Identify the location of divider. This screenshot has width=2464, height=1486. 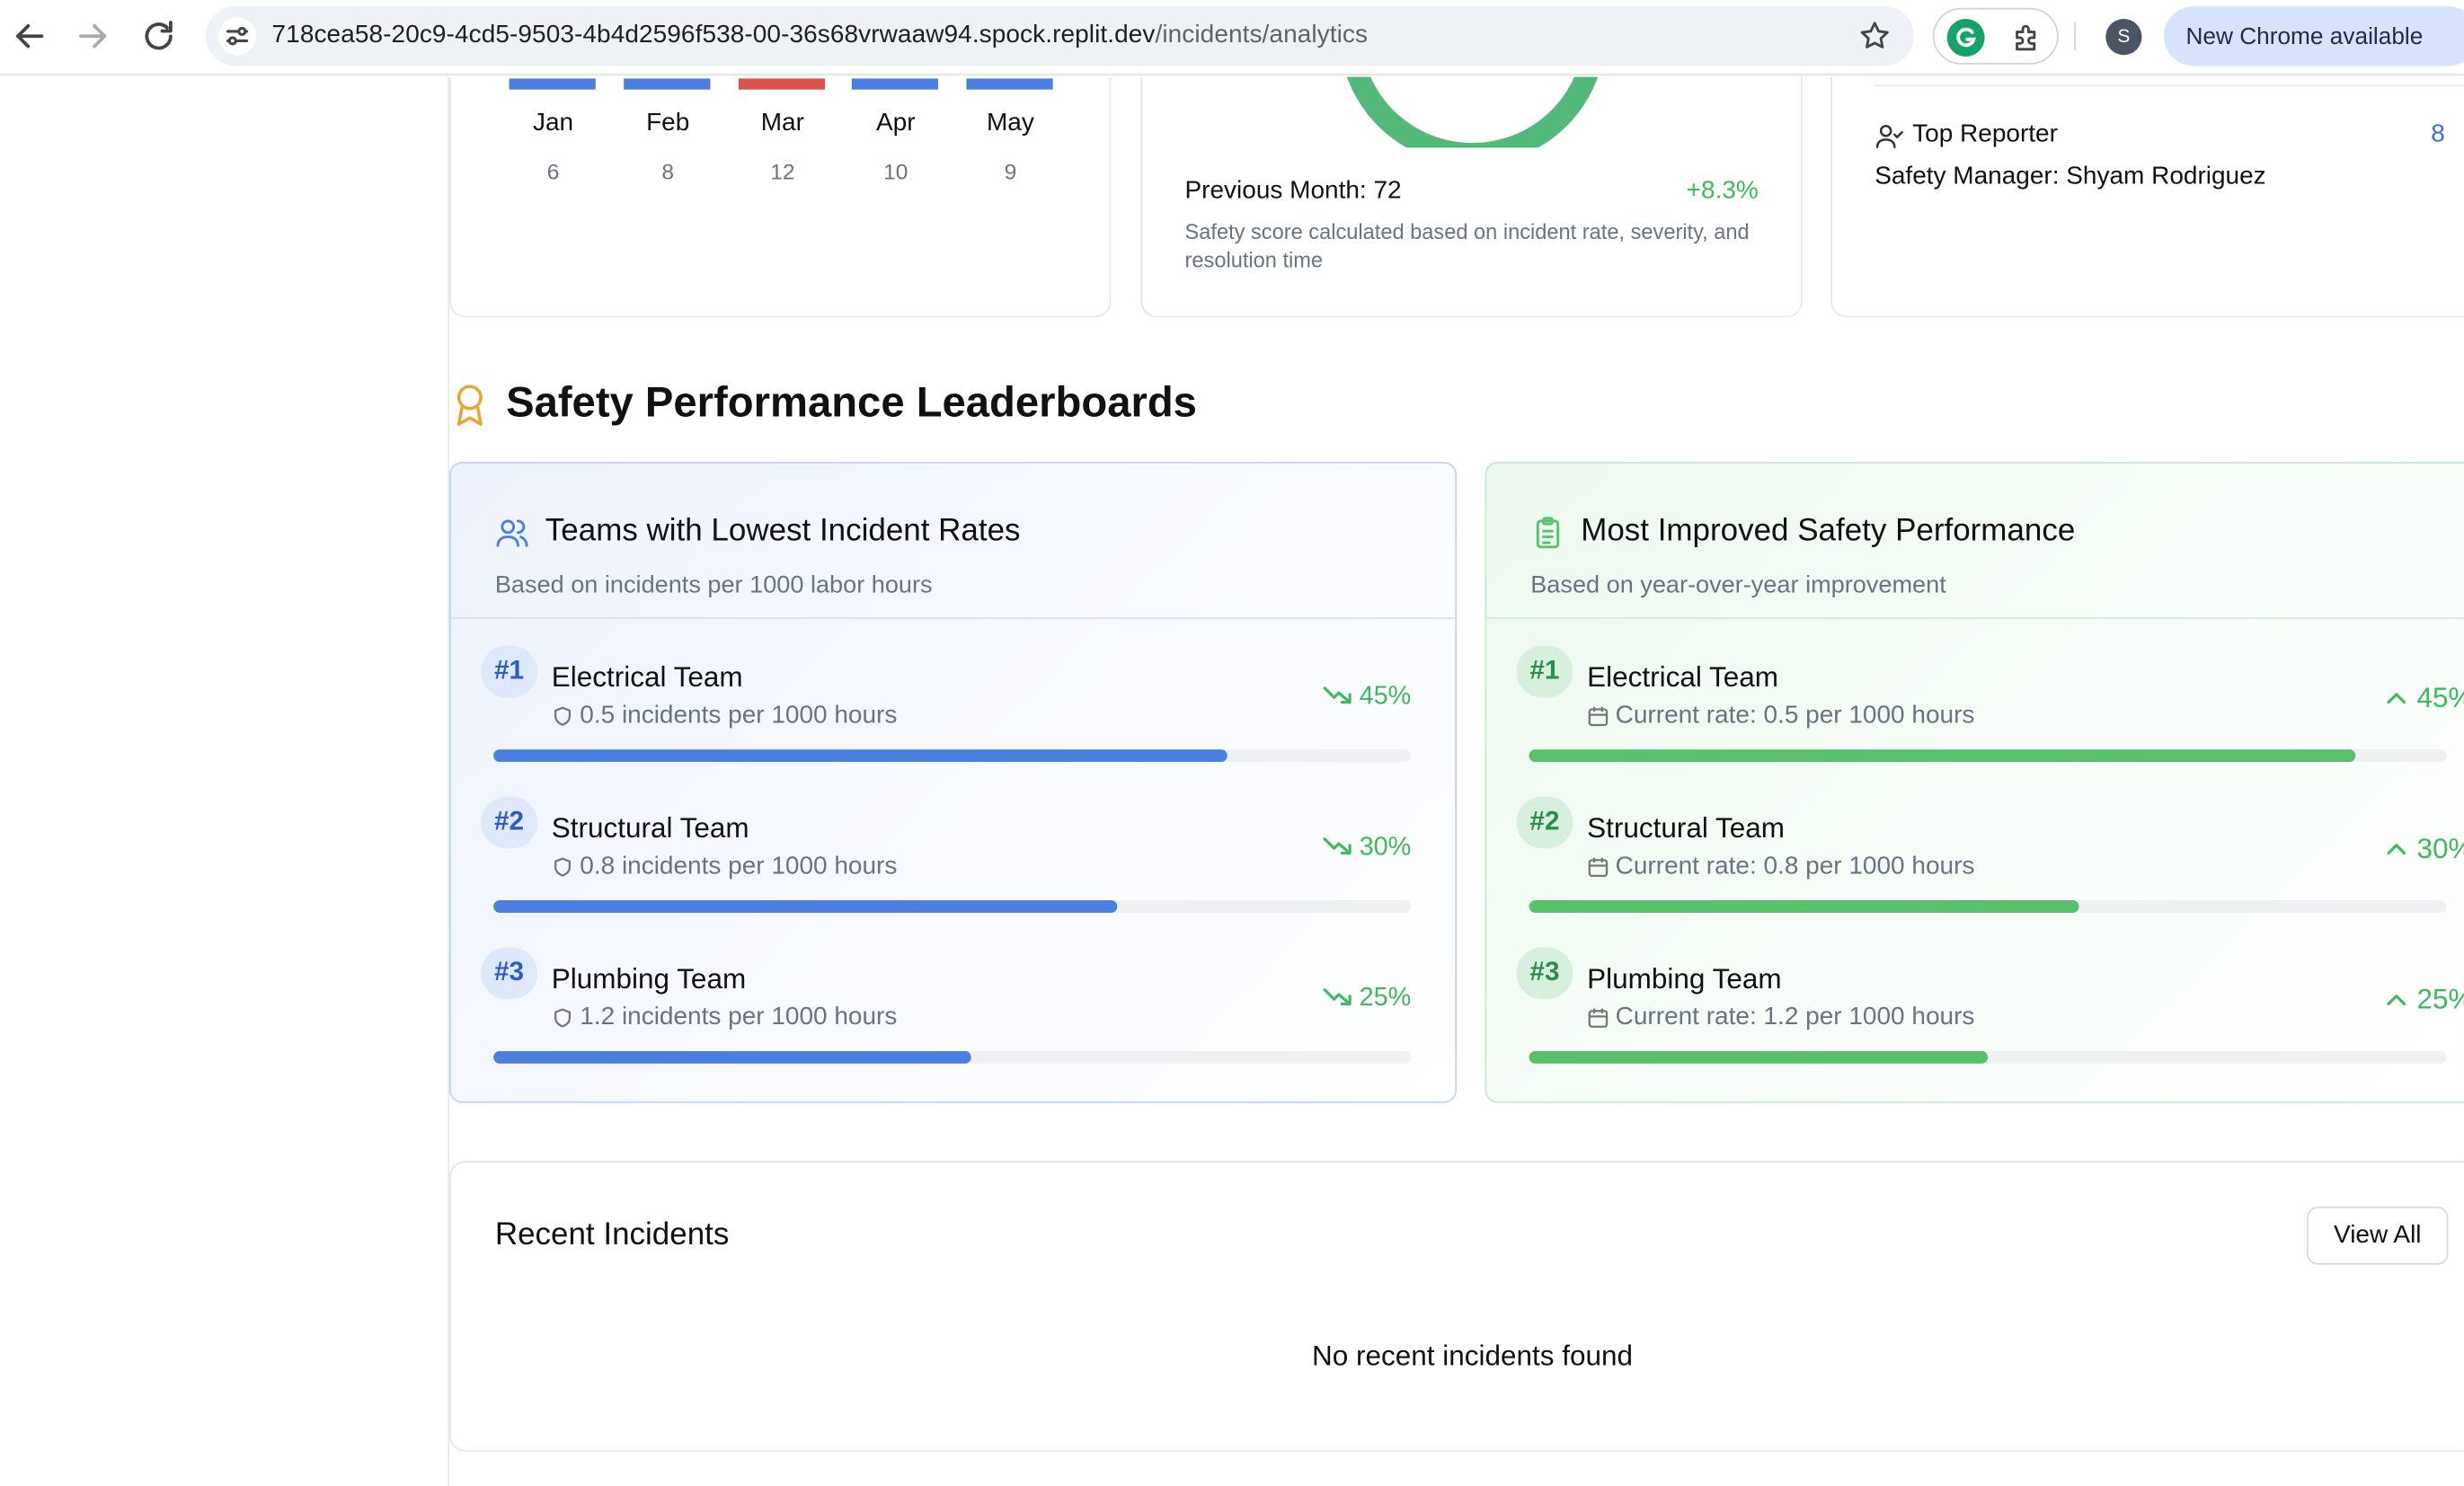
(2169, 85).